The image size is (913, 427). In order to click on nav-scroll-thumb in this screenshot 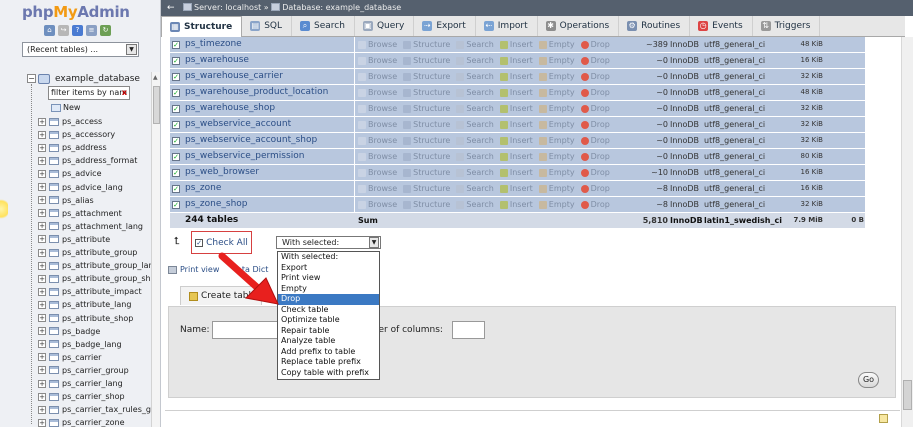, I will do `click(156, 105)`.